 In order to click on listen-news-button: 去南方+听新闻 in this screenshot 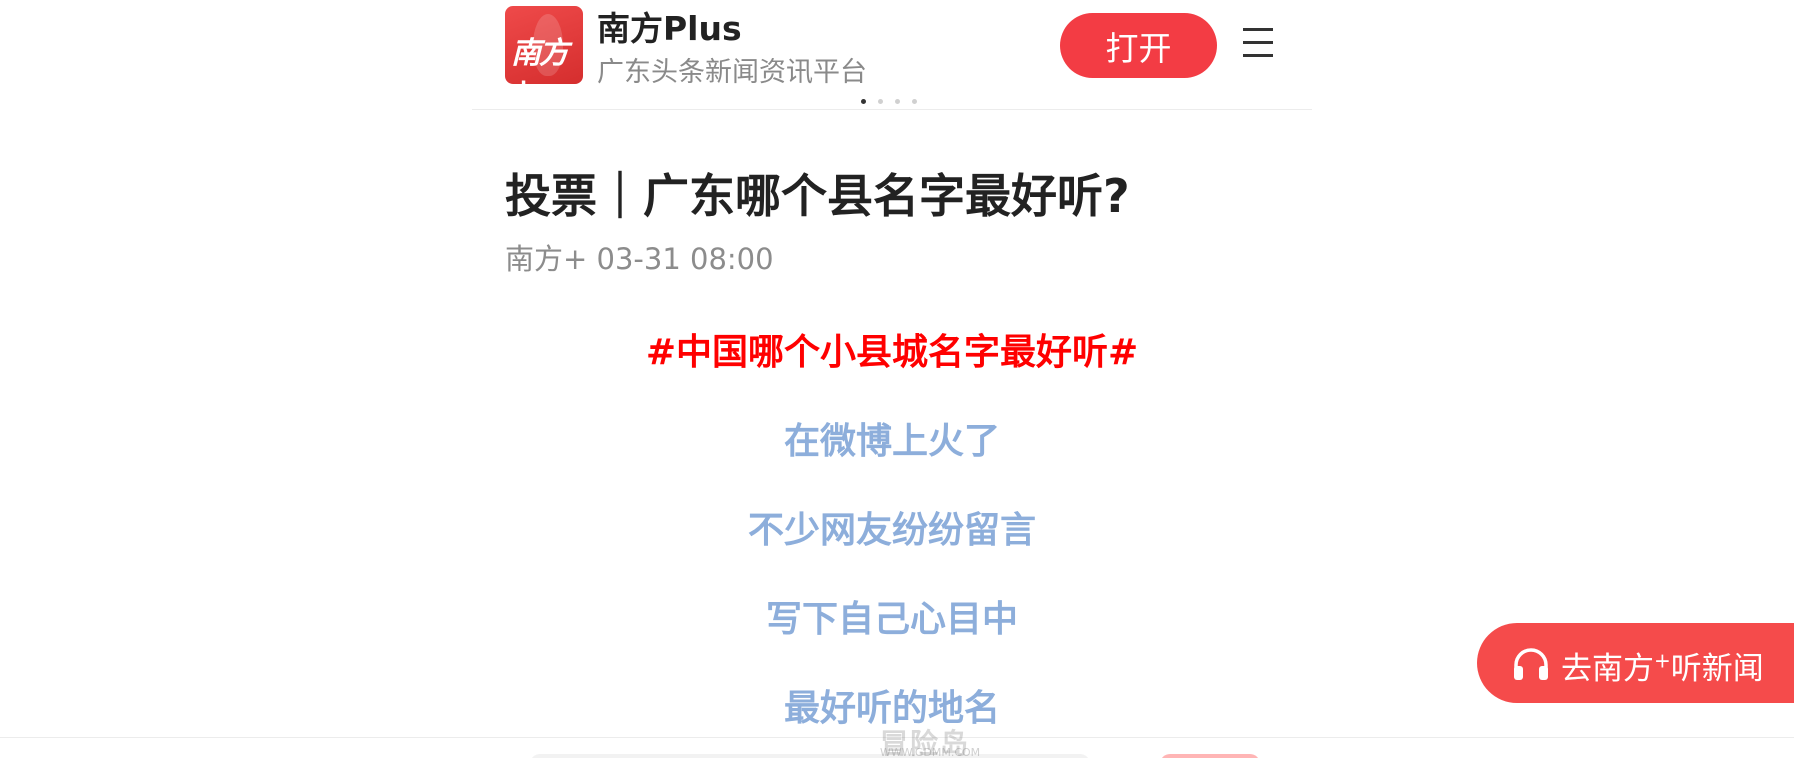, I will do `click(1635, 663)`.